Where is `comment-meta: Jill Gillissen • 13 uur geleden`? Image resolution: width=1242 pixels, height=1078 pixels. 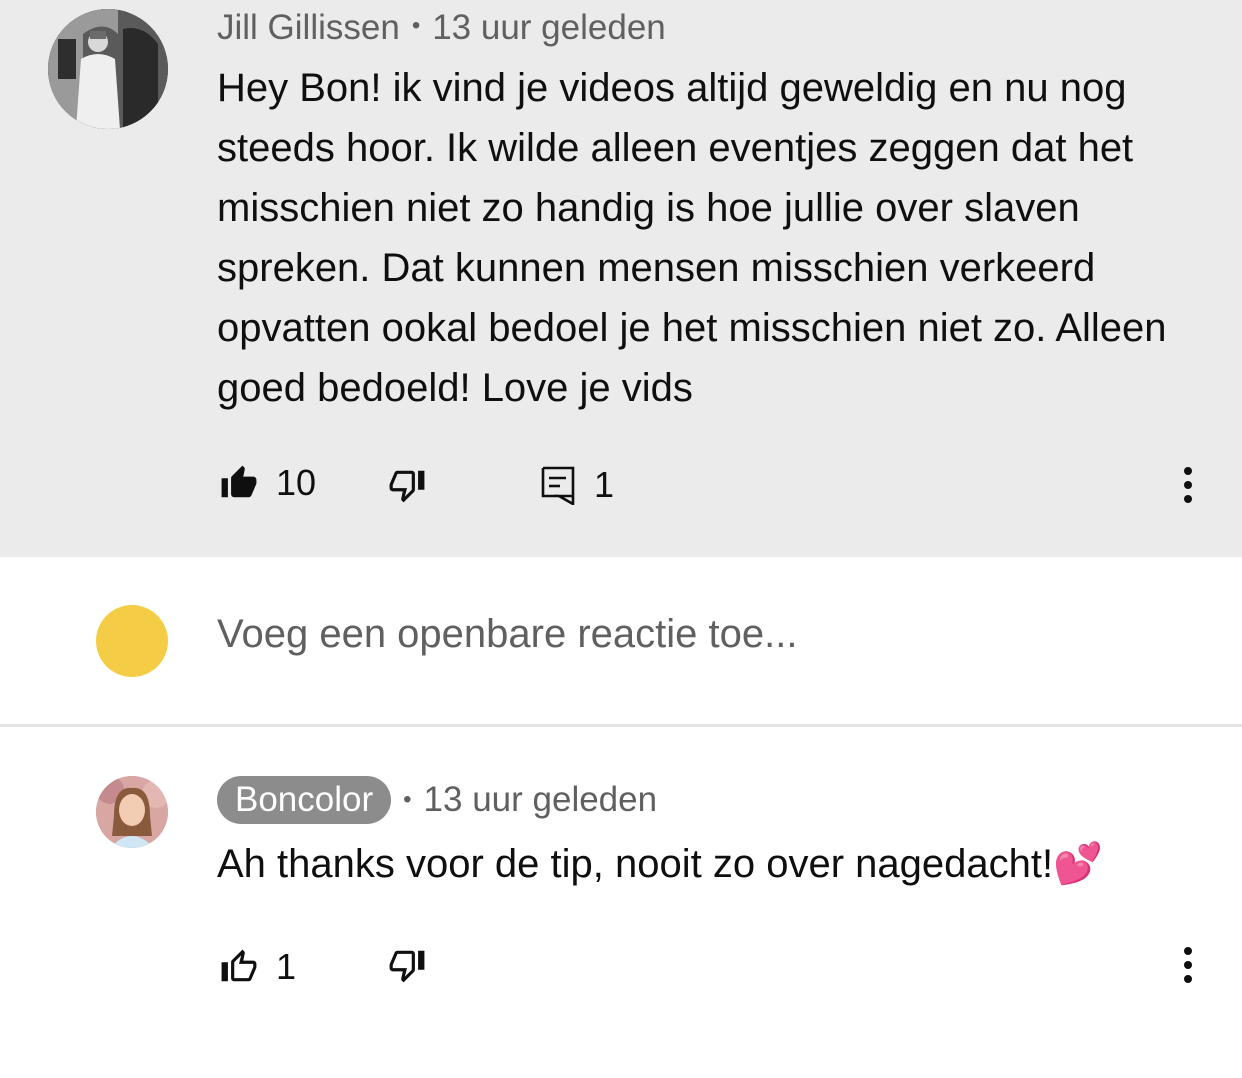 comment-meta: Jill Gillissen • 13 uur geleden is located at coordinates (441, 28).